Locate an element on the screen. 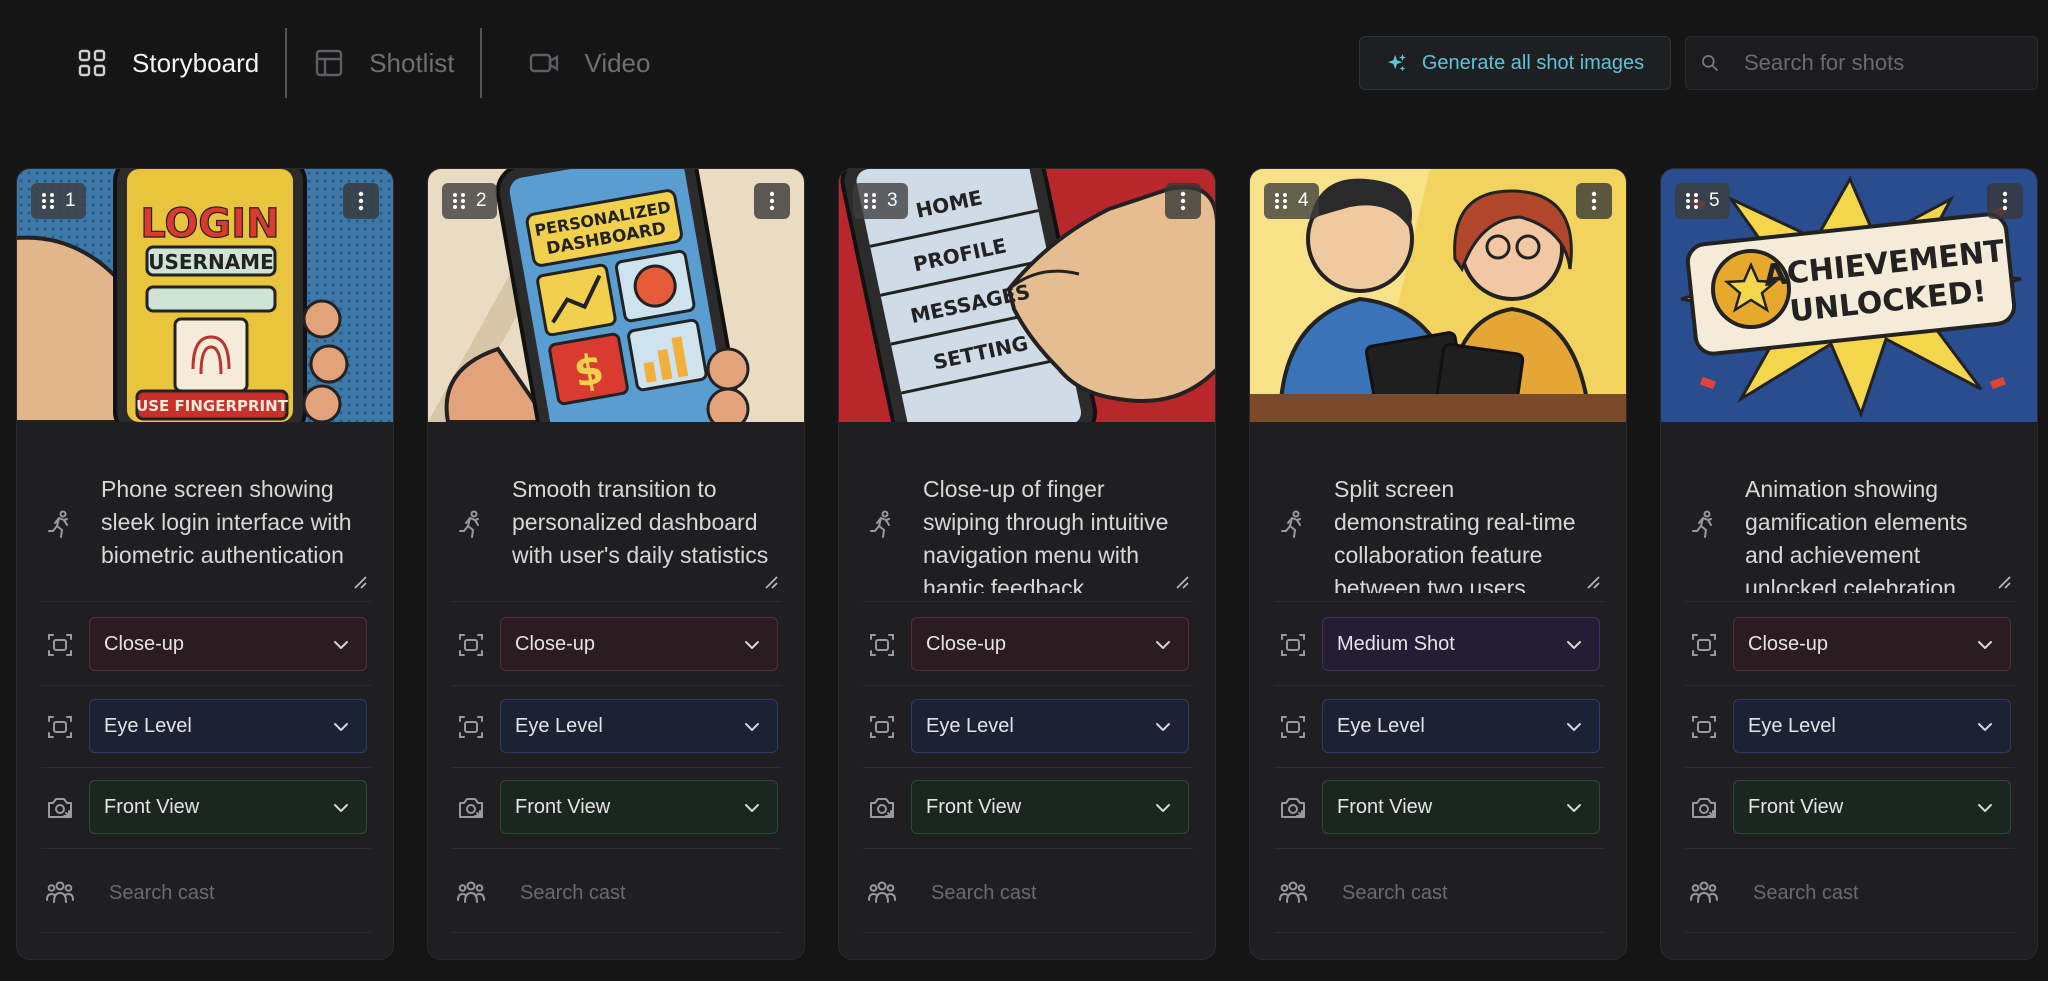 The height and width of the screenshot is (981, 2048). shot-type-select: Medium Shot is located at coordinates (1461, 644).